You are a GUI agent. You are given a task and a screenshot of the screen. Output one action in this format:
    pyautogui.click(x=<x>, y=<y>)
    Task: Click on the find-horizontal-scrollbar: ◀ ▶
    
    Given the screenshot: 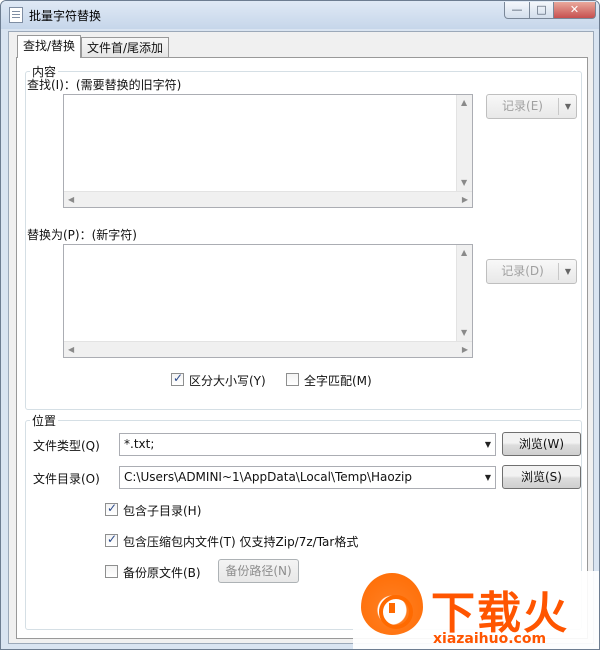 What is the action you would take?
    pyautogui.click(x=268, y=199)
    